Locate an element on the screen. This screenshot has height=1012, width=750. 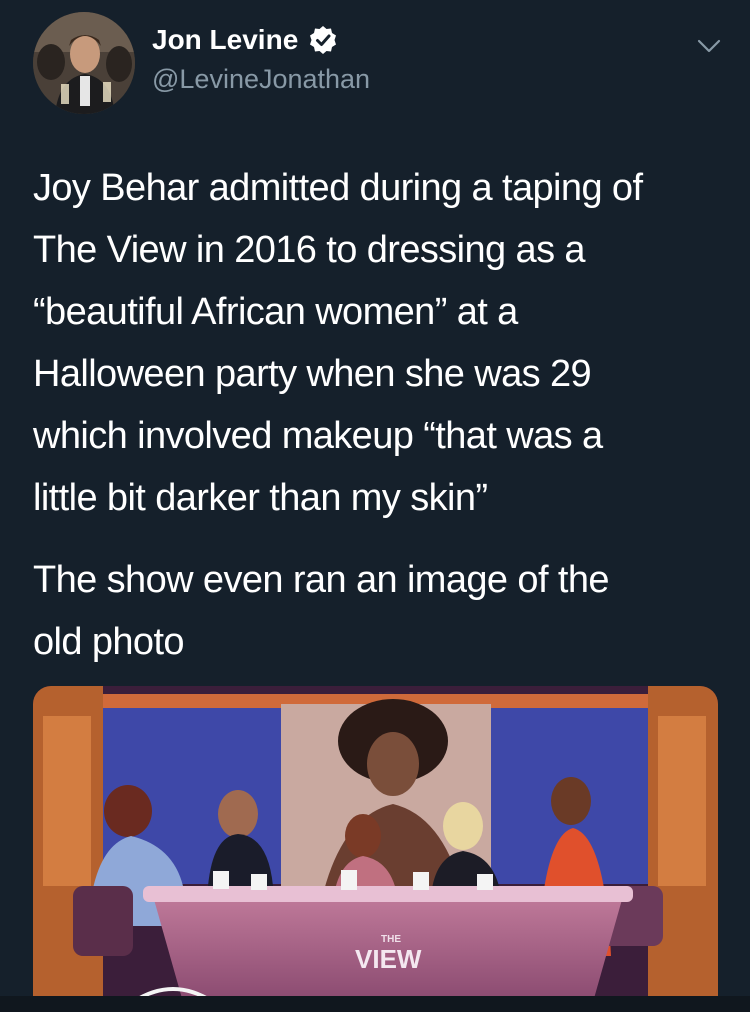
text-line: which involved makeup “that was a is located at coordinates (318, 436).